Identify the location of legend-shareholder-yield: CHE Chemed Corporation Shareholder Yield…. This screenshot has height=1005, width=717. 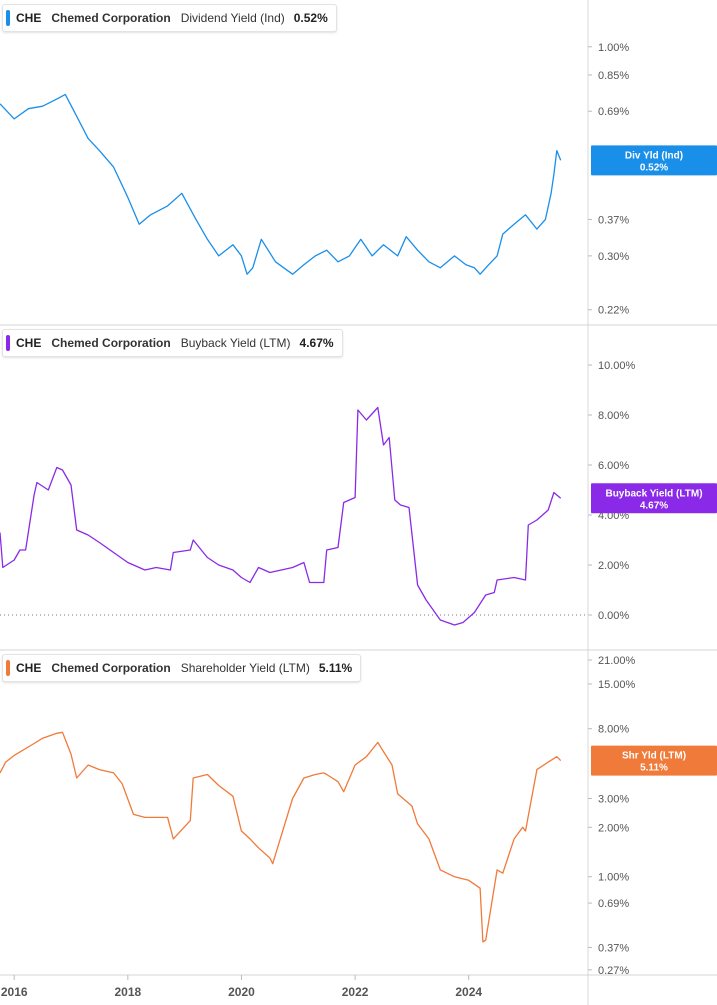
(182, 668).